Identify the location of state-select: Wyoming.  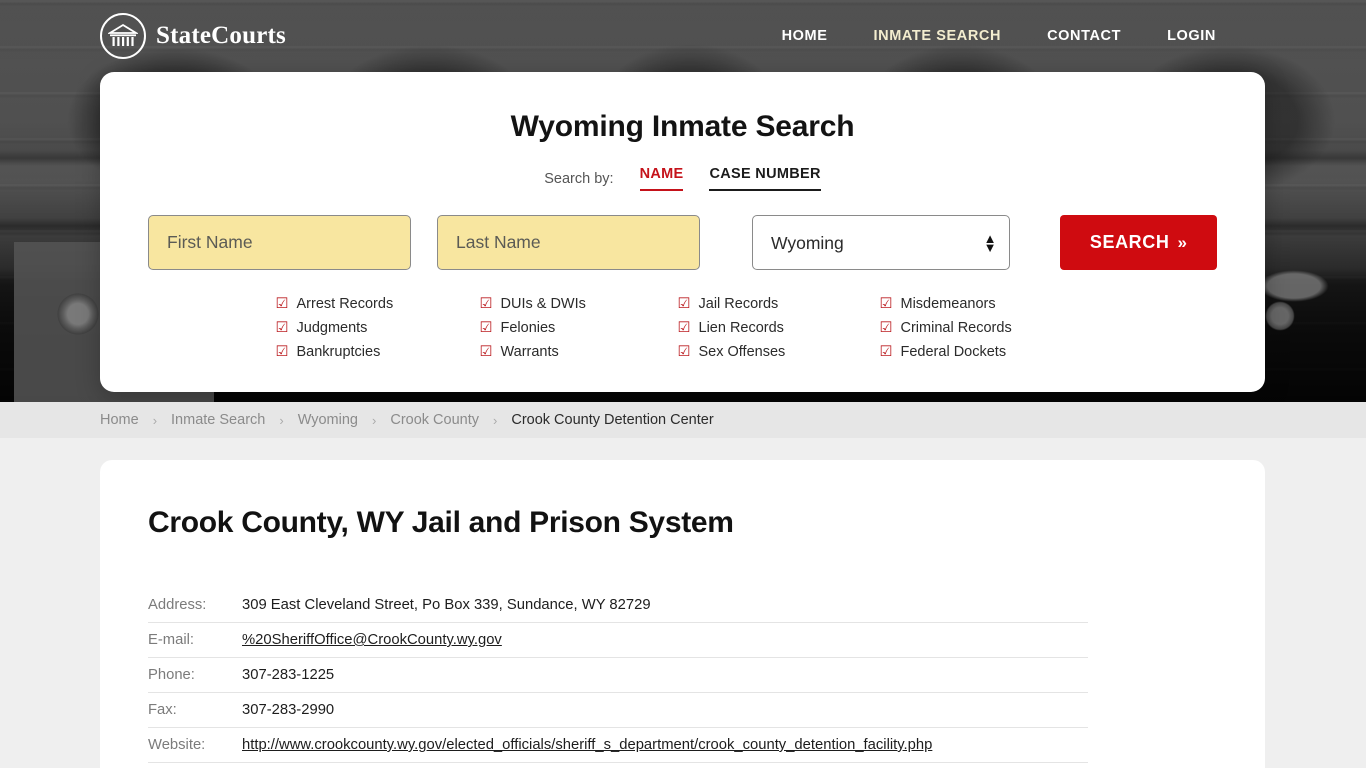
(881, 242).